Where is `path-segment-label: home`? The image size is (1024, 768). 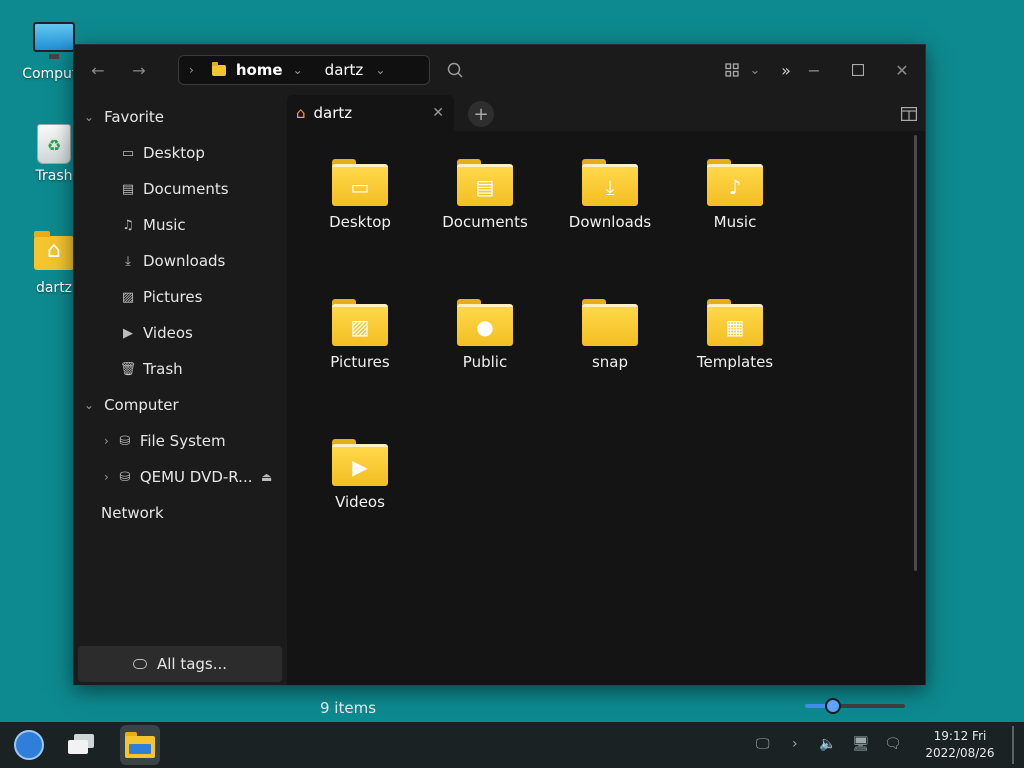
path-segment-label: home is located at coordinates (259, 70).